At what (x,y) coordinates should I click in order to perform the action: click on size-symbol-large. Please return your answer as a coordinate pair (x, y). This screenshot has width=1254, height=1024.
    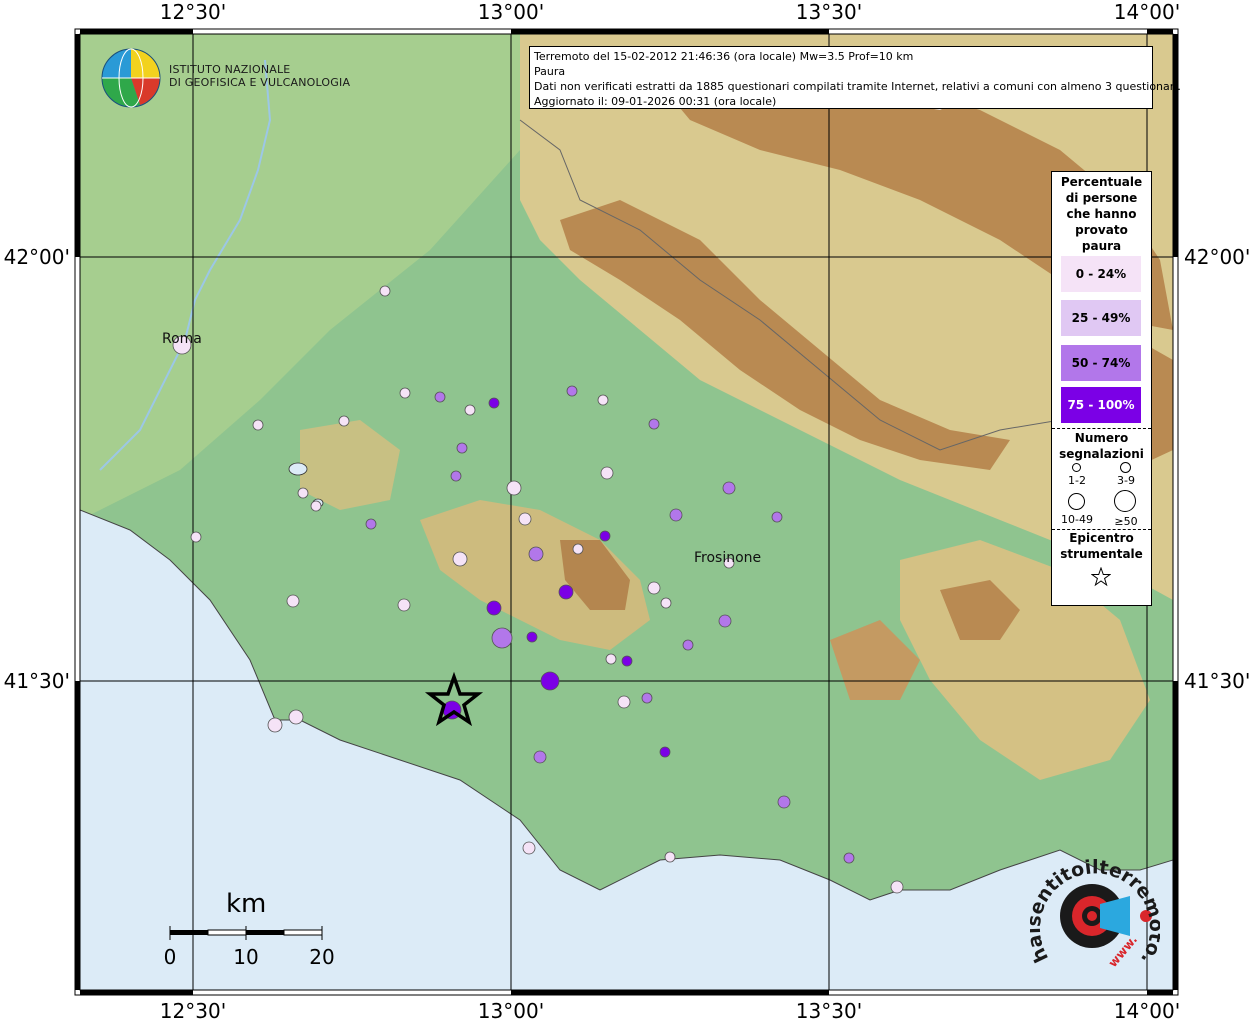
    Looking at the image, I should click on (1076, 501).